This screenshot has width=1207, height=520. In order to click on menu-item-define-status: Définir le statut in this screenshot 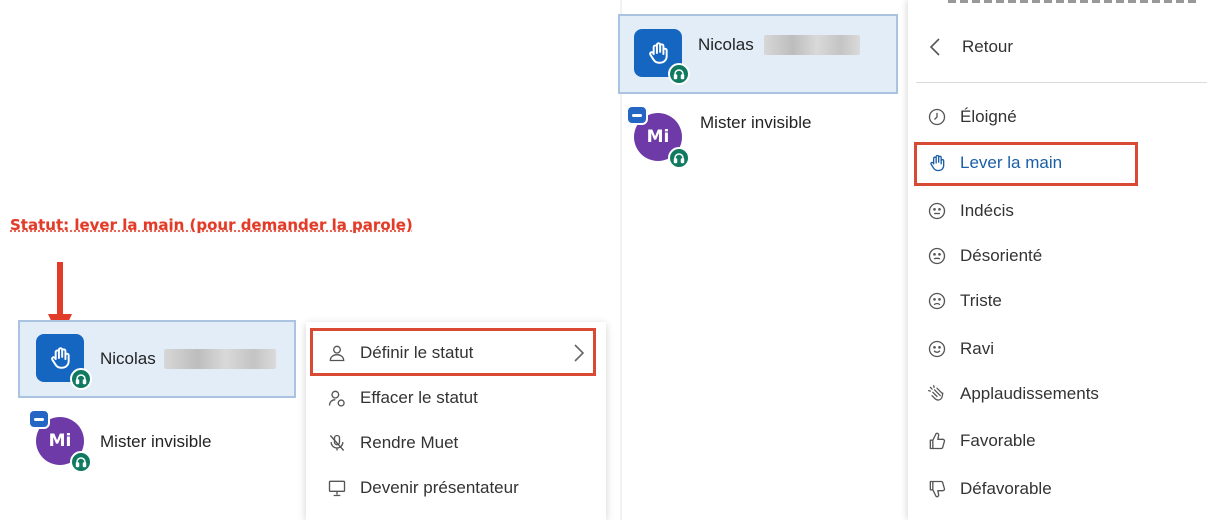, I will do `click(399, 353)`.